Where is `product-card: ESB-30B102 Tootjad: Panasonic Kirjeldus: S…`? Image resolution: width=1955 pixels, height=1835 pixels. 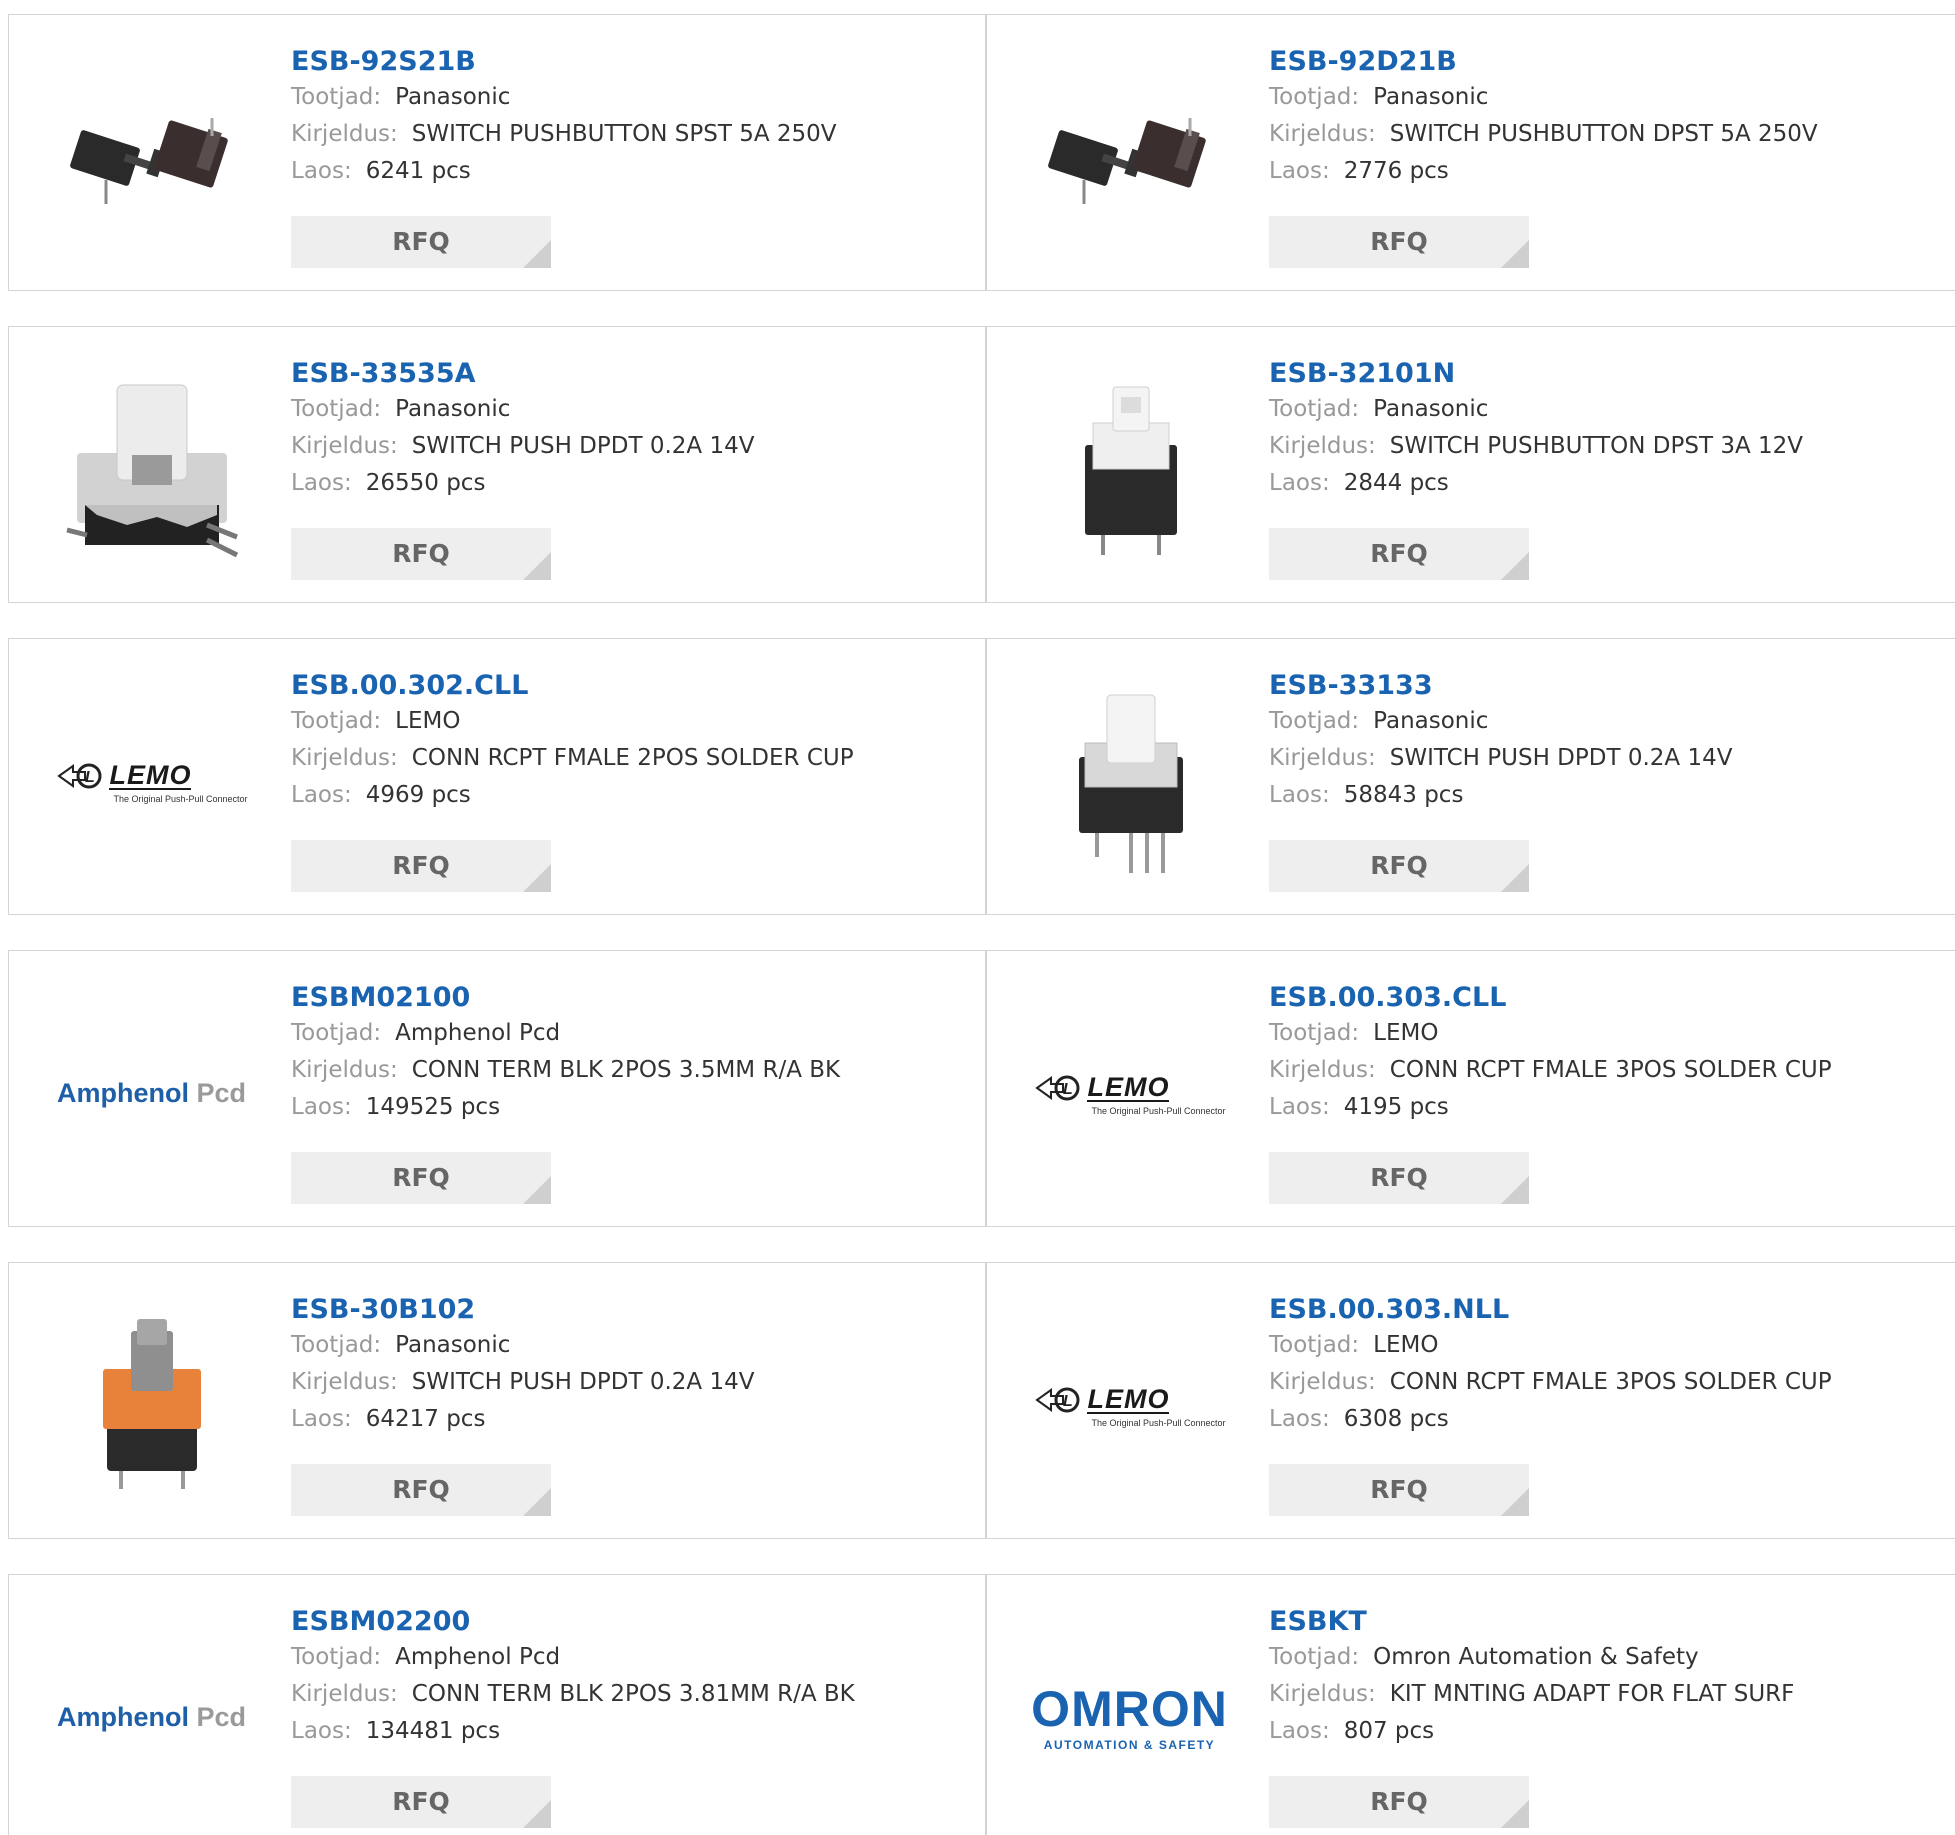 product-card: ESB-30B102 Tootjad: Panasonic Kirjeldus: S… is located at coordinates (497, 1400).